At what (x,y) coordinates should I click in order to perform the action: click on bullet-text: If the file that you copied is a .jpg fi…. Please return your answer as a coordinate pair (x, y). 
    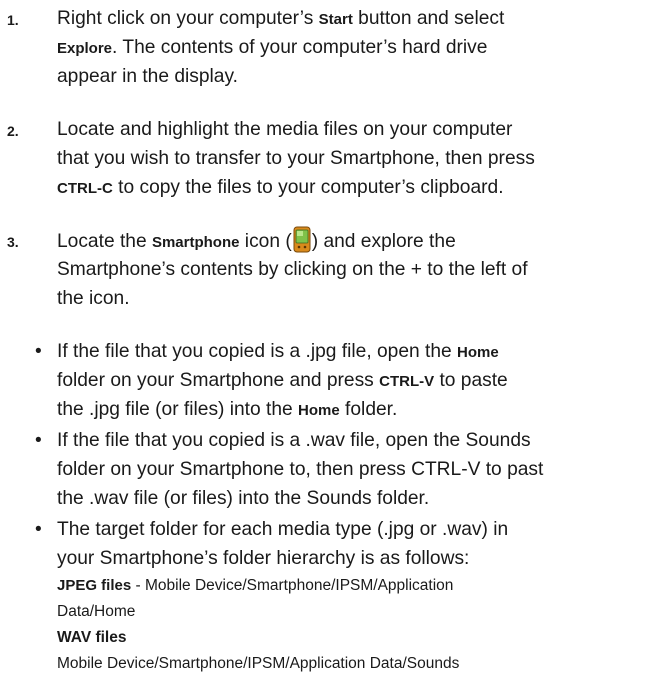
    Looking at the image, I should click on (282, 380).